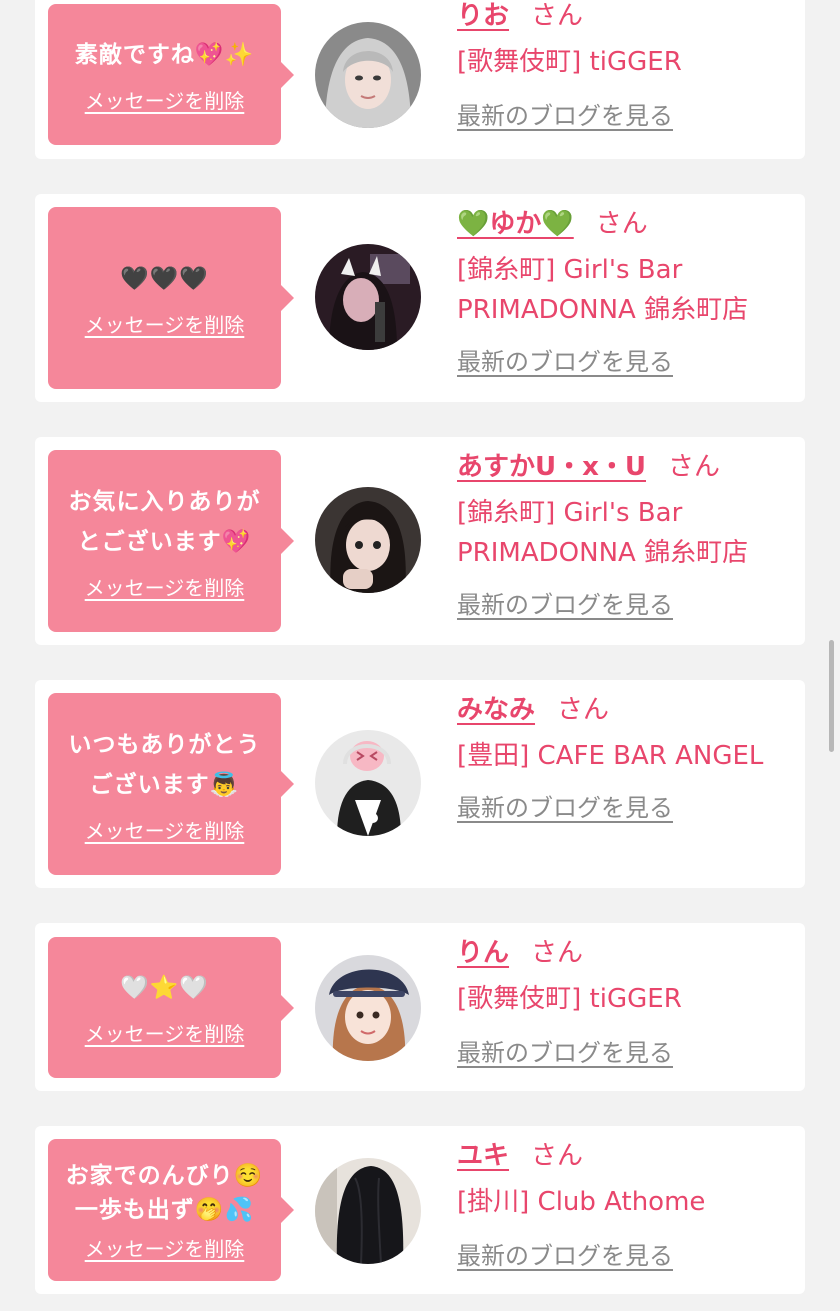 This screenshot has height=1311, width=840. I want to click on cast-info: りん さん [歌舞伎町] tiGGER 最新のブログを見る, so click(626, 1001).